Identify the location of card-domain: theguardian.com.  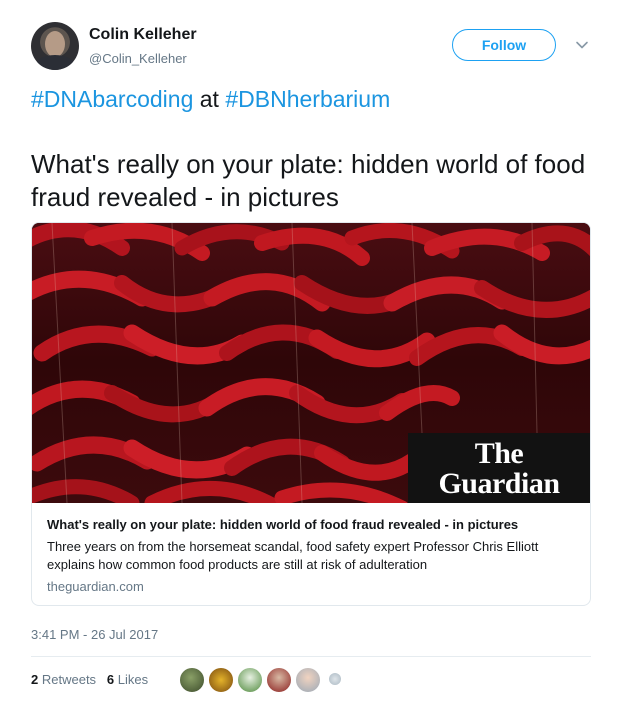
(312, 586).